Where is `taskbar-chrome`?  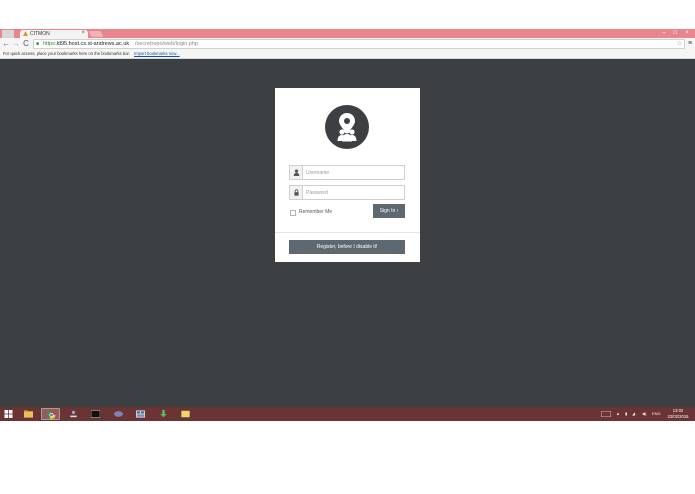
taskbar-chrome is located at coordinates (50, 414).